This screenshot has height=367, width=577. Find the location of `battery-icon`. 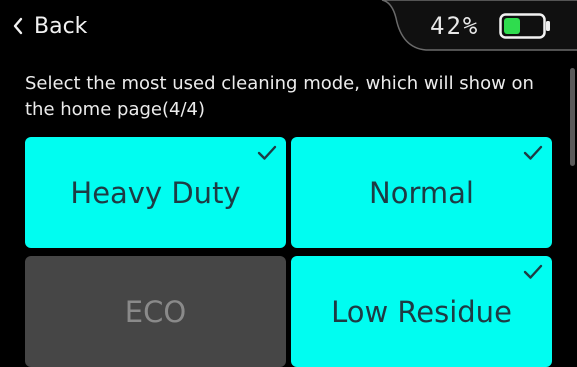

battery-icon is located at coordinates (524, 26).